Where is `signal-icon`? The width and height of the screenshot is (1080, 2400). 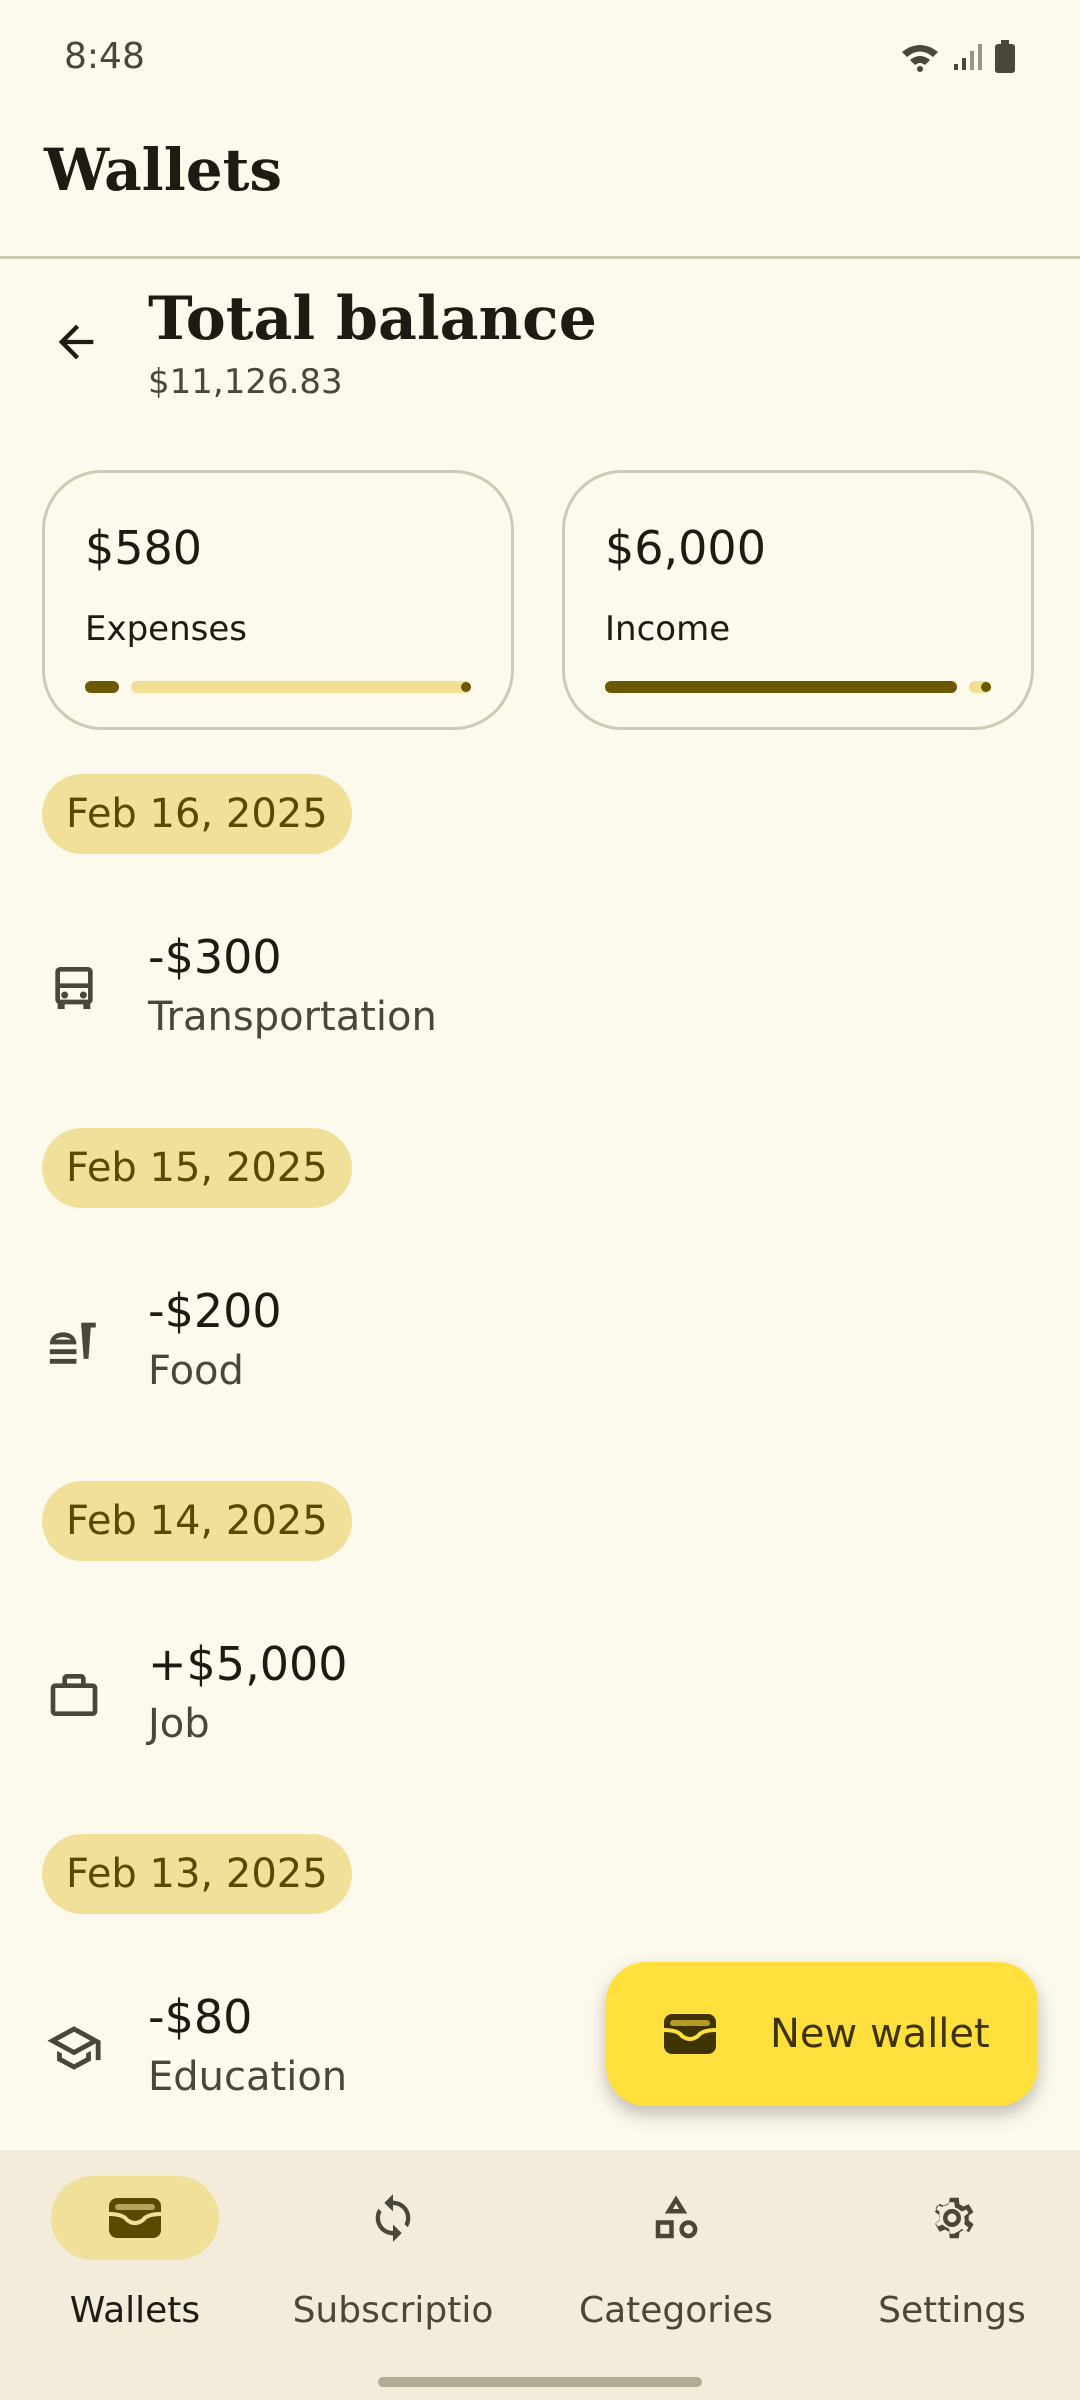 signal-icon is located at coordinates (967, 57).